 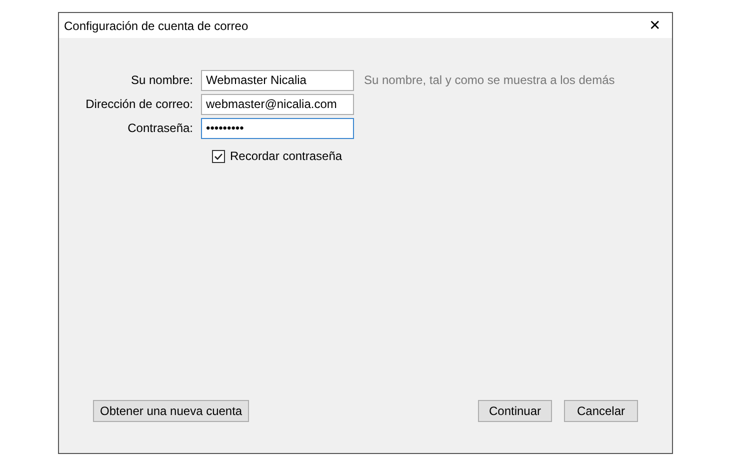 What do you see at coordinates (515, 411) in the screenshot?
I see `continue-button: Continuar` at bounding box center [515, 411].